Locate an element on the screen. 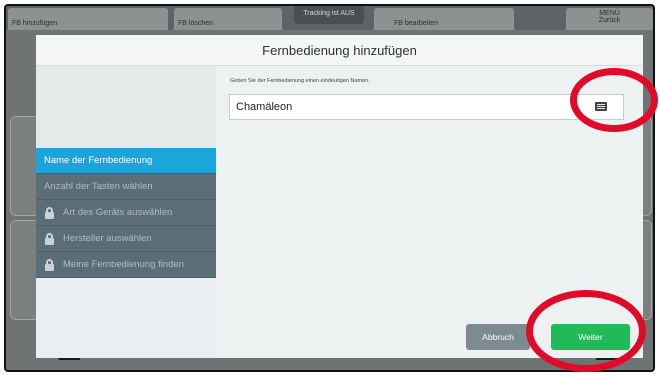 The width and height of the screenshot is (659, 376). step-label: Hersteller auswählen is located at coordinates (107, 238).